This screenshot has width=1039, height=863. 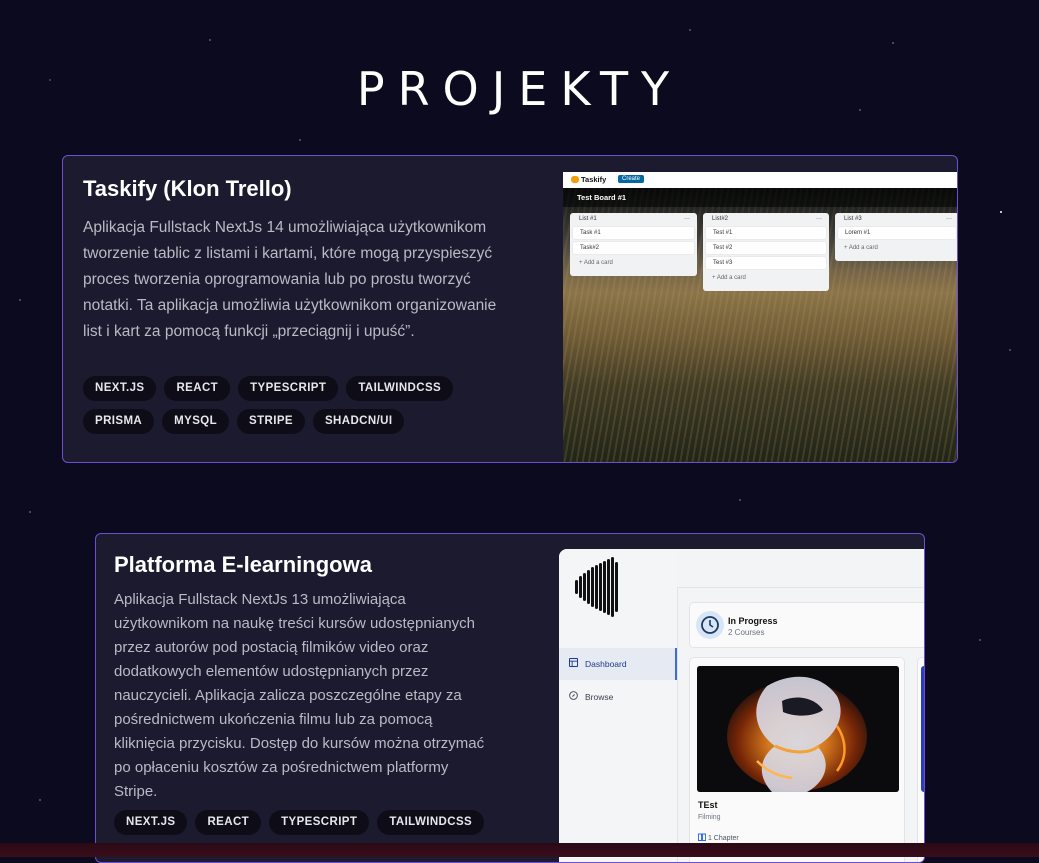 What do you see at coordinates (708, 805) in the screenshot?
I see `course-title: TEst` at bounding box center [708, 805].